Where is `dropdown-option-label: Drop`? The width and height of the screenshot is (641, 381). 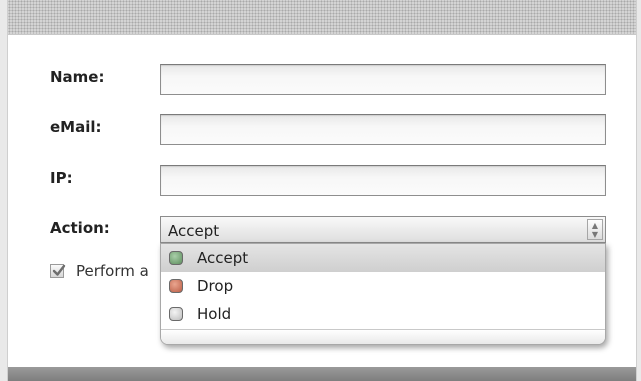
dropdown-option-label: Drop is located at coordinates (215, 286).